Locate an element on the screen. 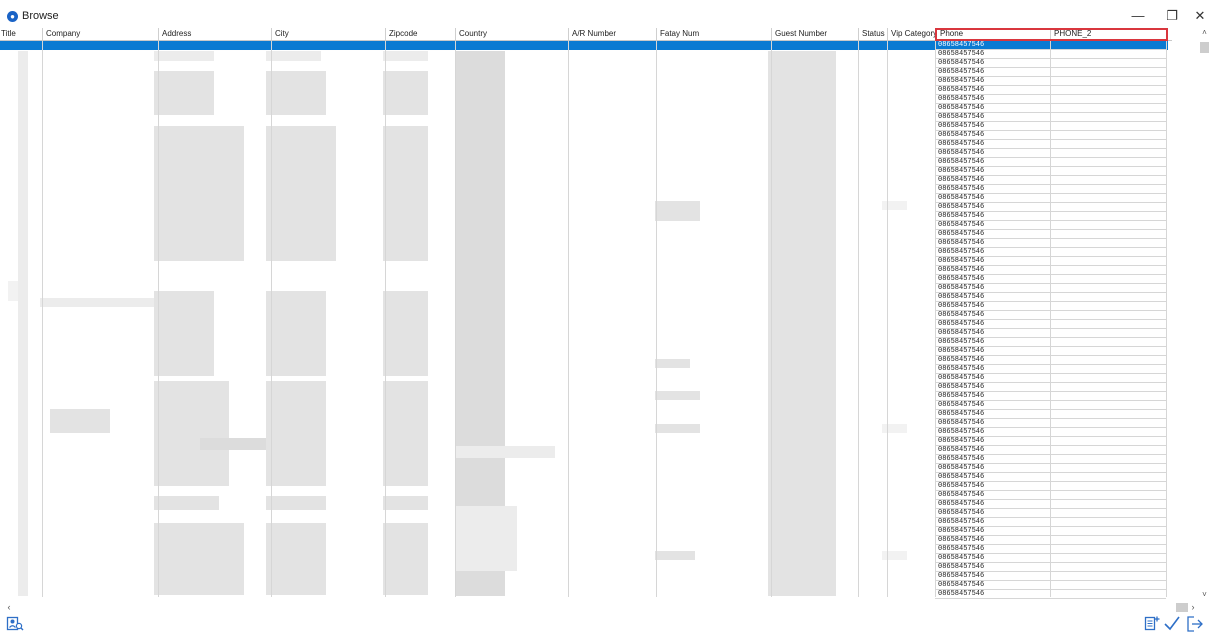 The height and width of the screenshot is (633, 1211). confirm-check-icon is located at coordinates (1172, 623).